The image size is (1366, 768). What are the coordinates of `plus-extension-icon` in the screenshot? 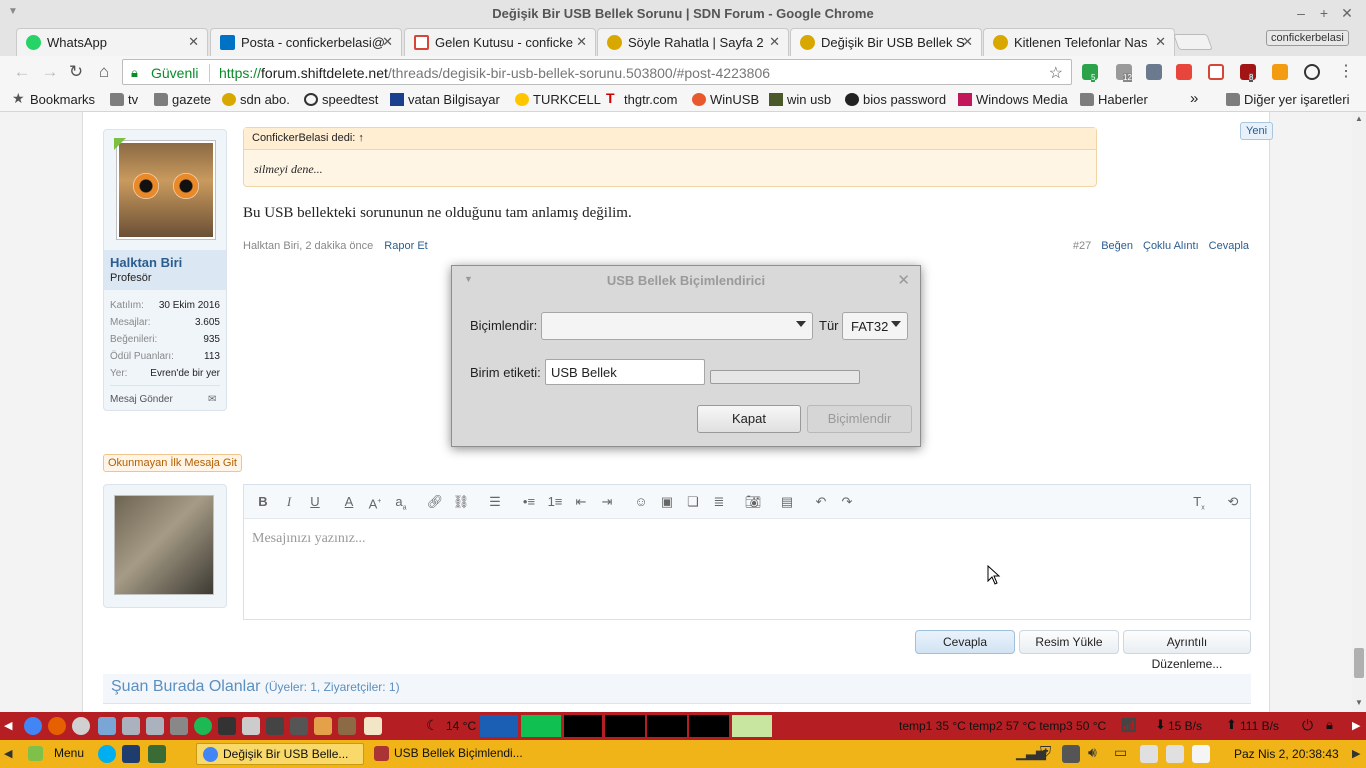 It's located at (1184, 72).